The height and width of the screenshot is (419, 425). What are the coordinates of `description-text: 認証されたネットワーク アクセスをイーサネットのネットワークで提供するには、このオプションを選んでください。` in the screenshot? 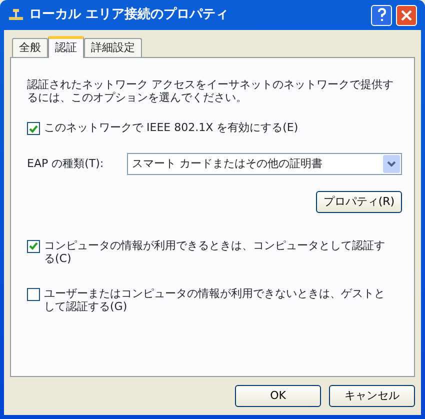 It's located at (210, 91).